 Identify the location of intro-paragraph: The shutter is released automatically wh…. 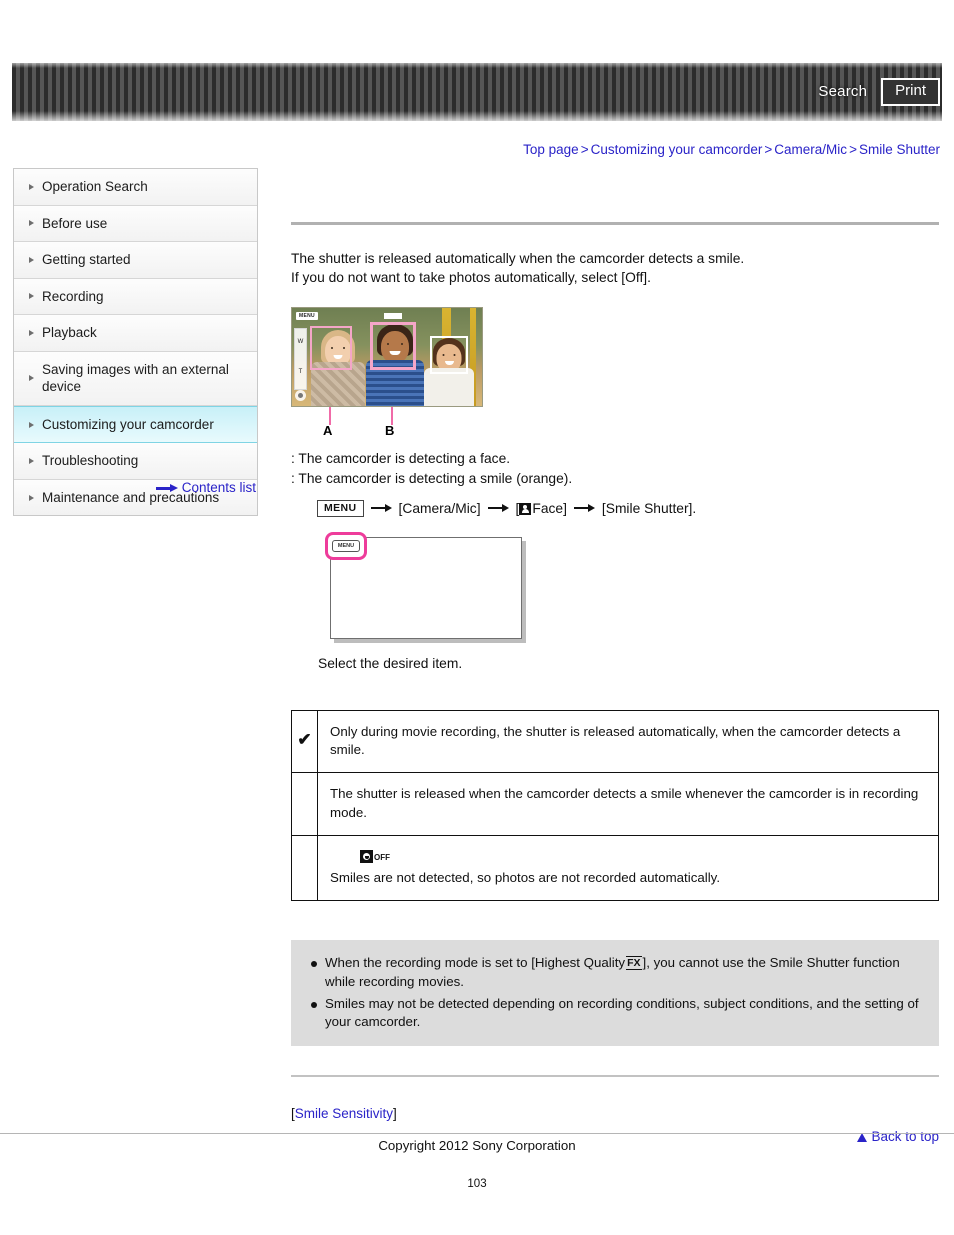
(615, 269).